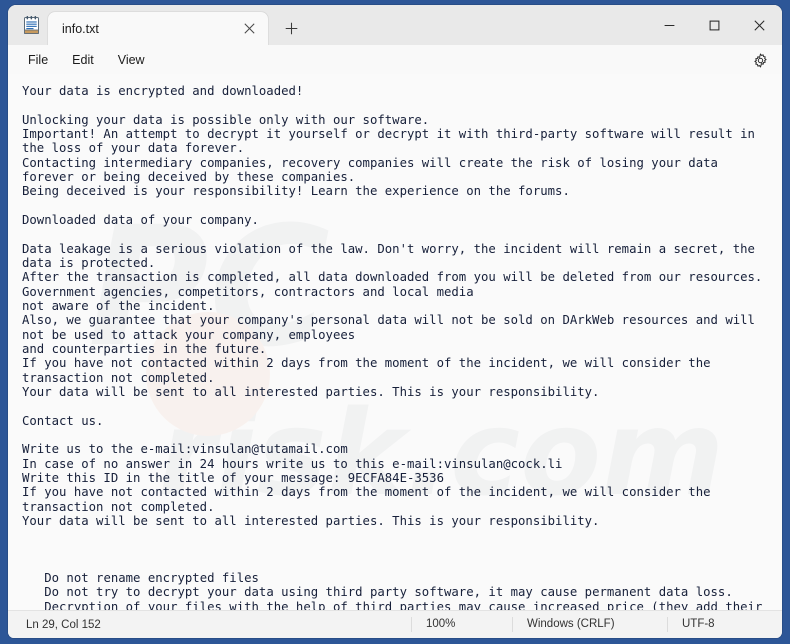 This screenshot has height=644, width=790. I want to click on status-bar: Ln 29, Col 152 100% Windows (CRLF) UTF-8, so click(395, 624).